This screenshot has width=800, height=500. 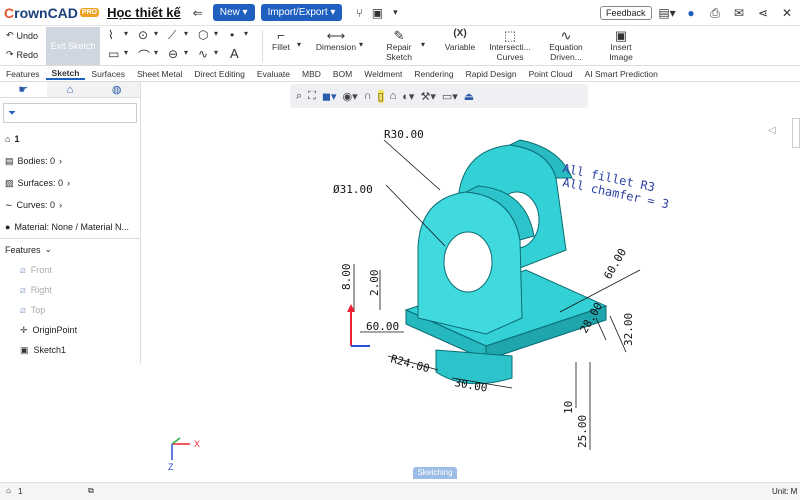 What do you see at coordinates (172, 35) in the screenshot?
I see `line-icon: ⟋` at bounding box center [172, 35].